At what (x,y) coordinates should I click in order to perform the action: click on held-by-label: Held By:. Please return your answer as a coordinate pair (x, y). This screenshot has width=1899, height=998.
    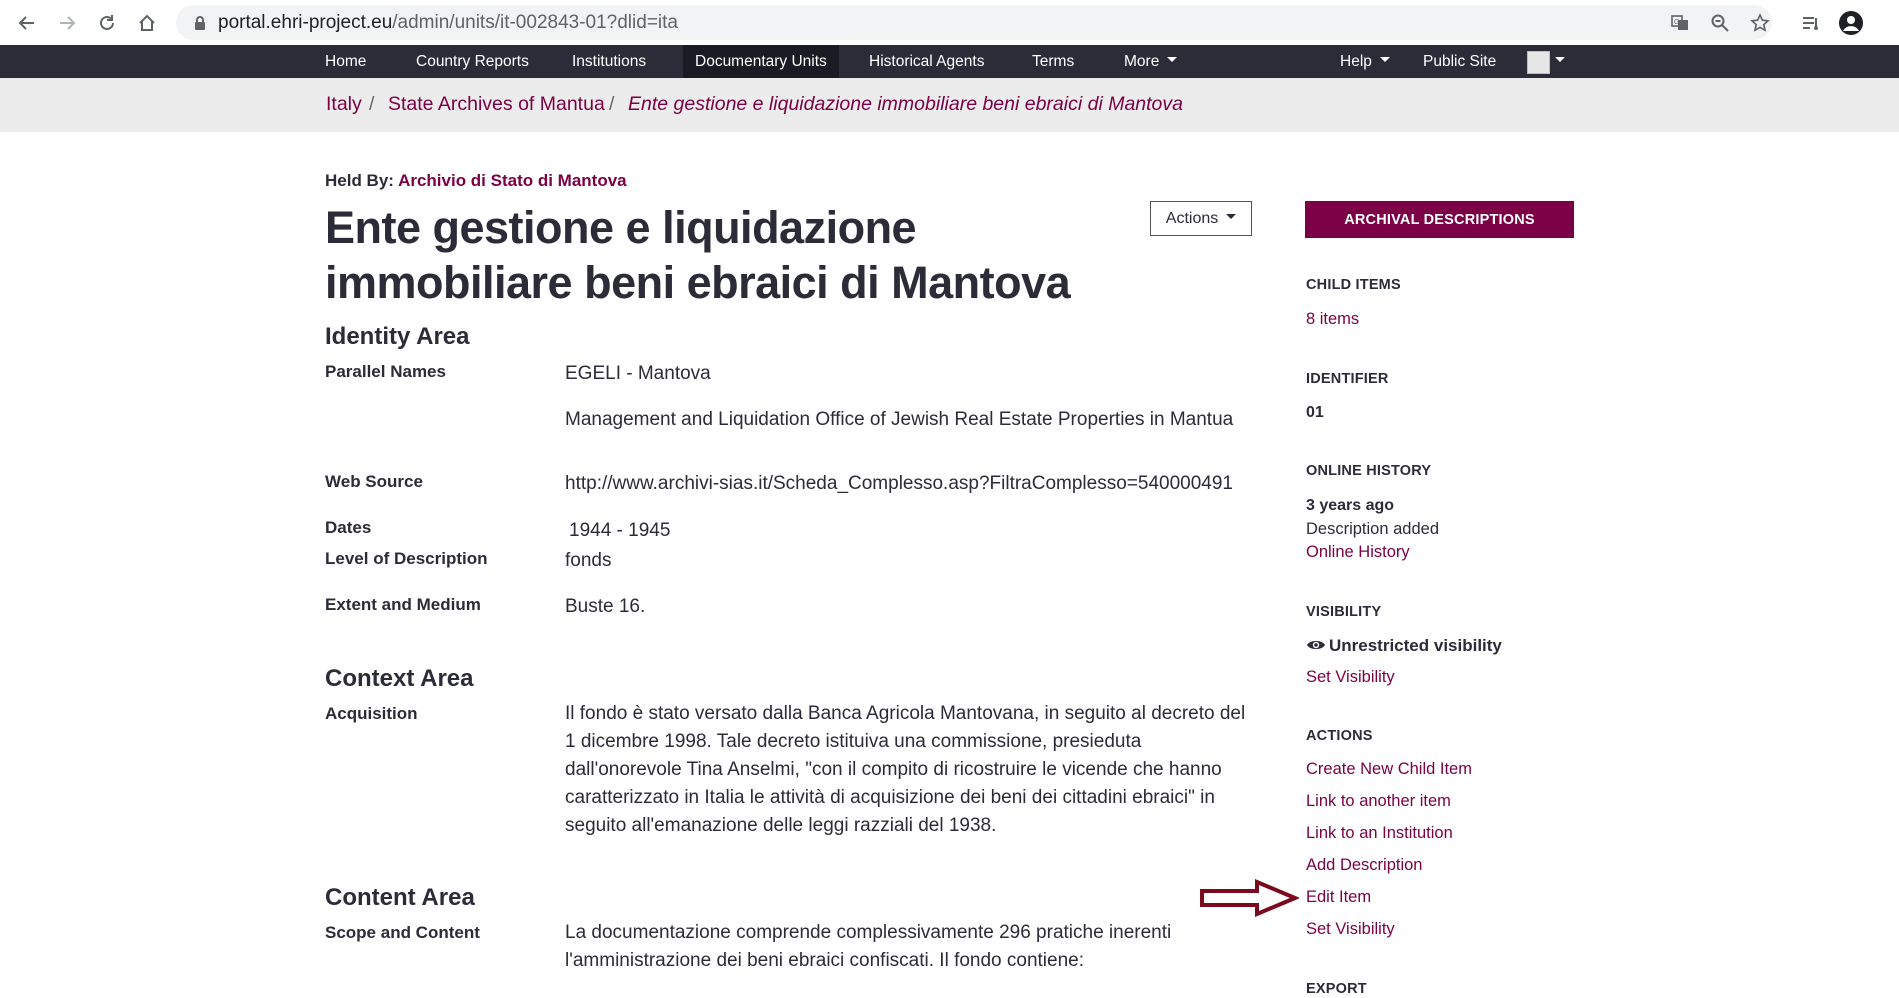
    Looking at the image, I should click on (359, 180).